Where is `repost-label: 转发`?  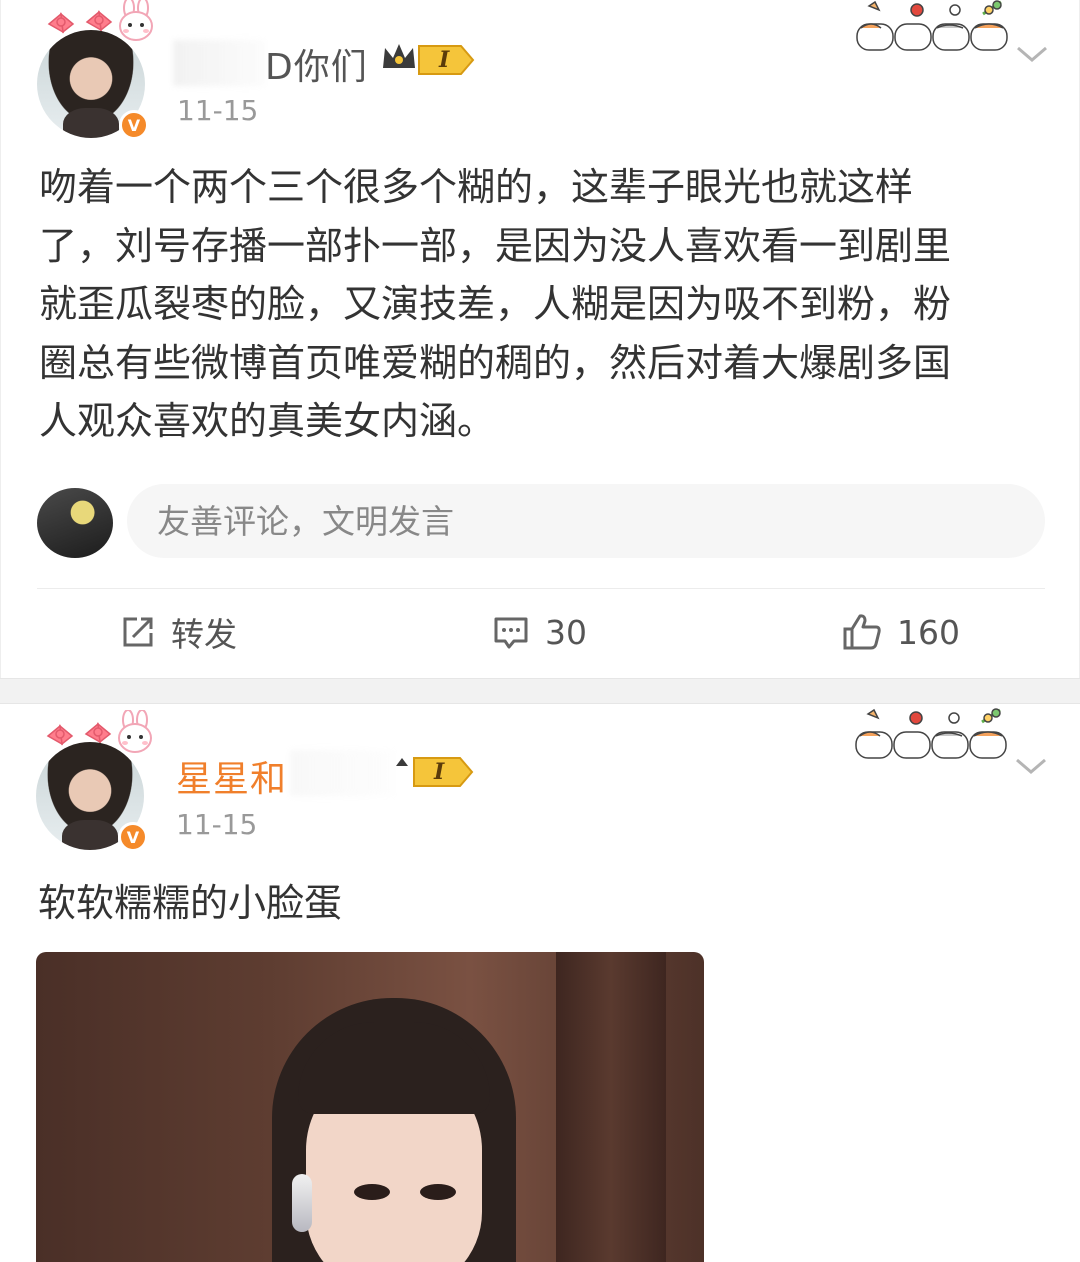
repost-label: 转发 is located at coordinates (204, 634).